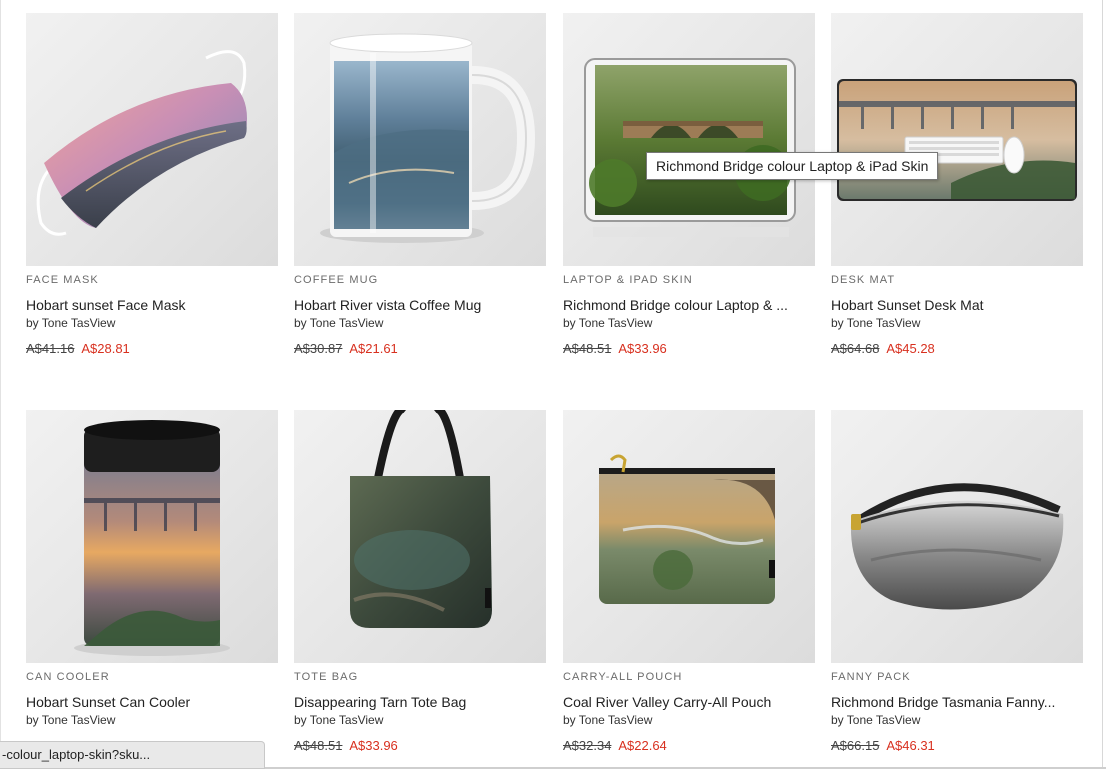  What do you see at coordinates (152, 350) in the screenshot?
I see `product-price: A$41.16 A$28.81` at bounding box center [152, 350].